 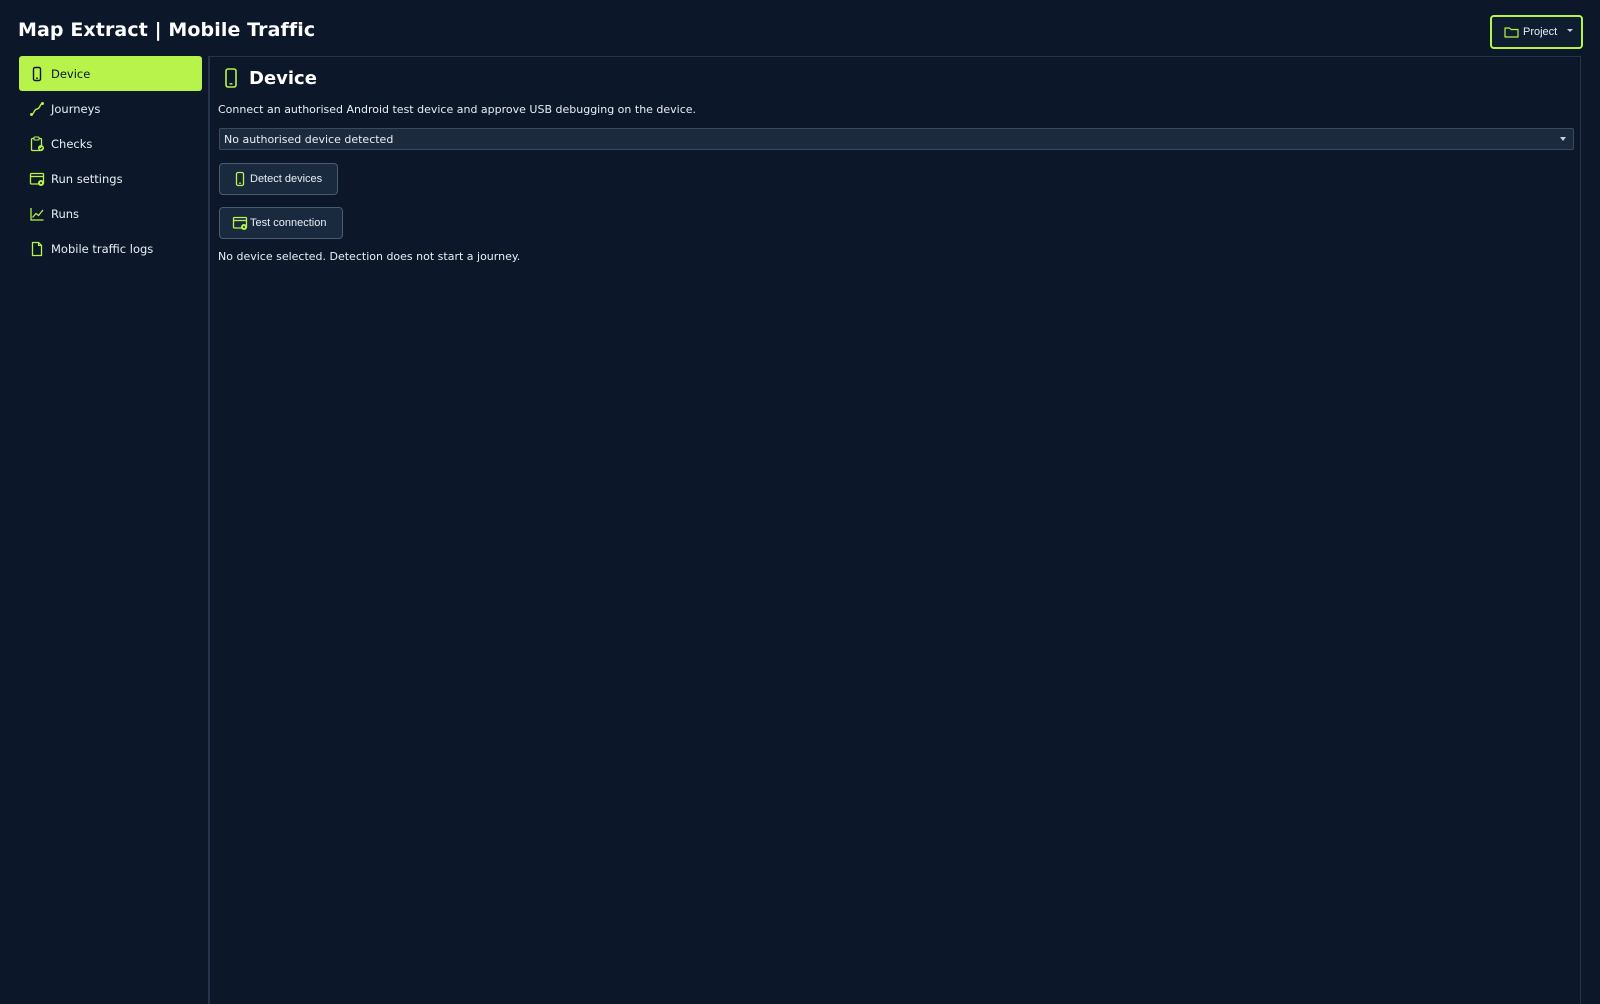 I want to click on sidebar-item-label: Device, so click(x=71, y=73).